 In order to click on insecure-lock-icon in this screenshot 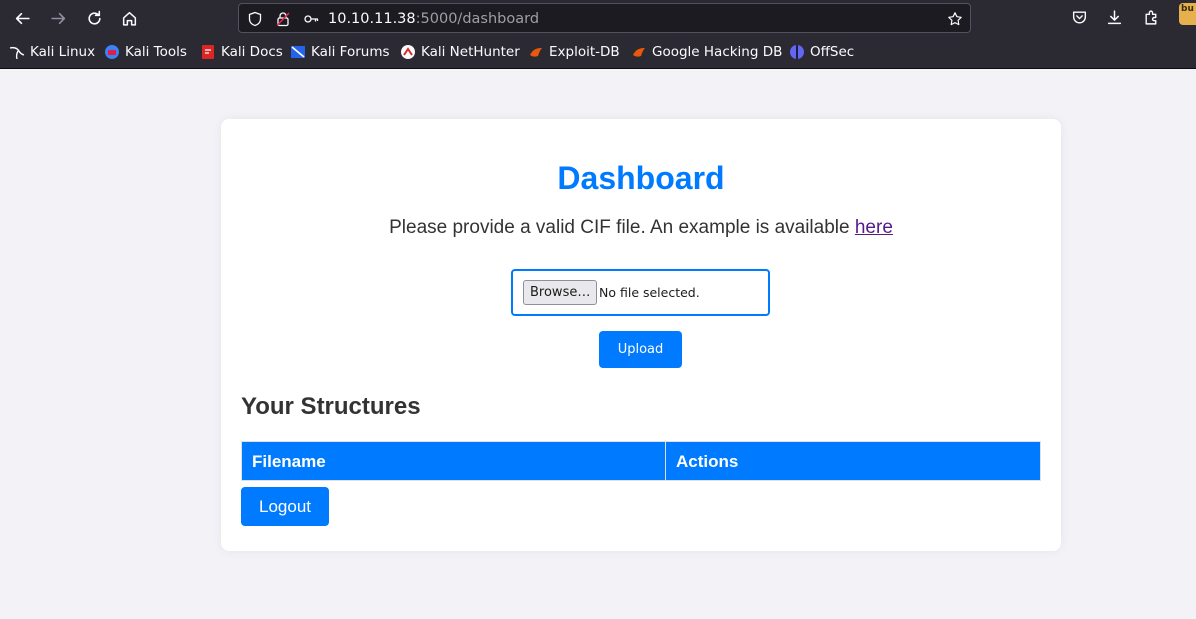, I will do `click(282, 18)`.